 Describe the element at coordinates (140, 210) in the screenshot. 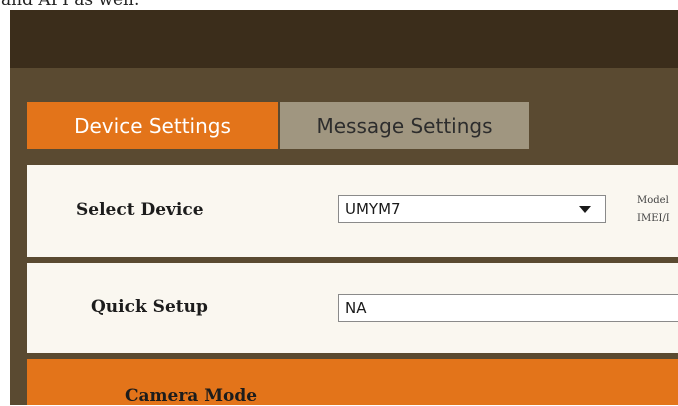

I see `select-device-label: Select Device` at that location.